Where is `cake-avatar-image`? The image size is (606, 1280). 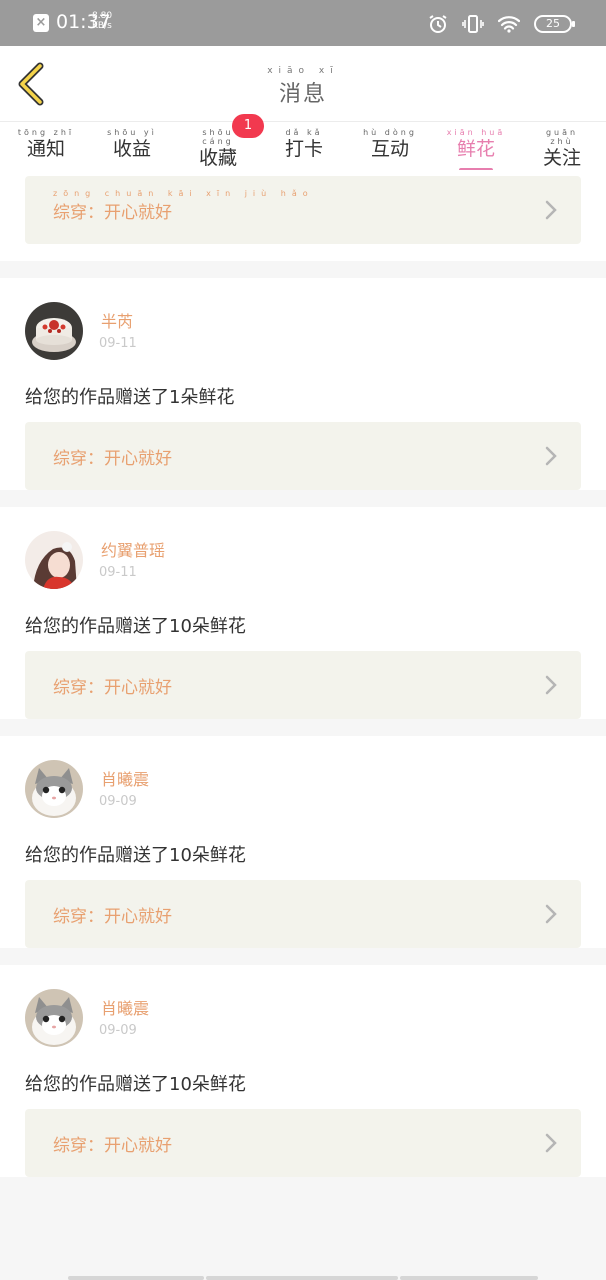 cake-avatar-image is located at coordinates (54, 331).